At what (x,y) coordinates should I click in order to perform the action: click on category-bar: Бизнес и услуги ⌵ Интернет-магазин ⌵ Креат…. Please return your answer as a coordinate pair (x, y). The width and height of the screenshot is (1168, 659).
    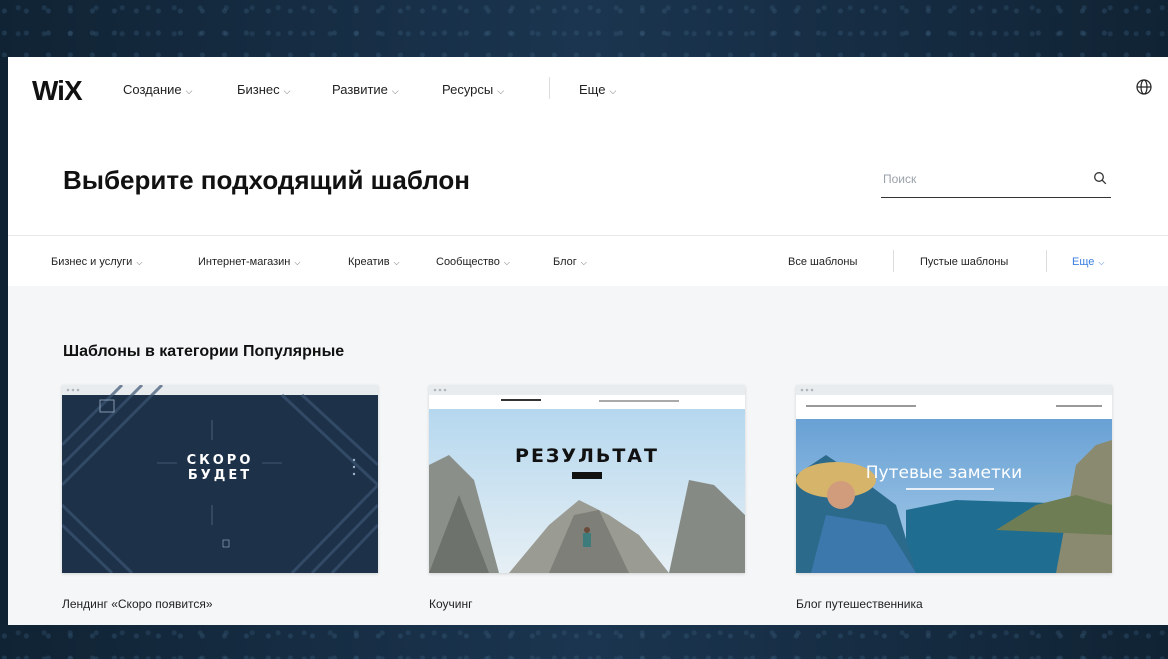
    Looking at the image, I should click on (588, 260).